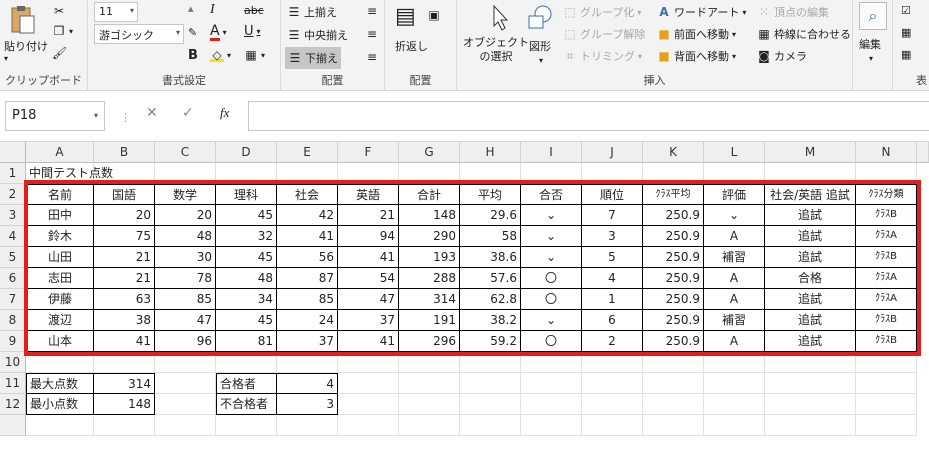  What do you see at coordinates (307, 215) in the screenshot?
I see `data-cell-e3: 42` at bounding box center [307, 215].